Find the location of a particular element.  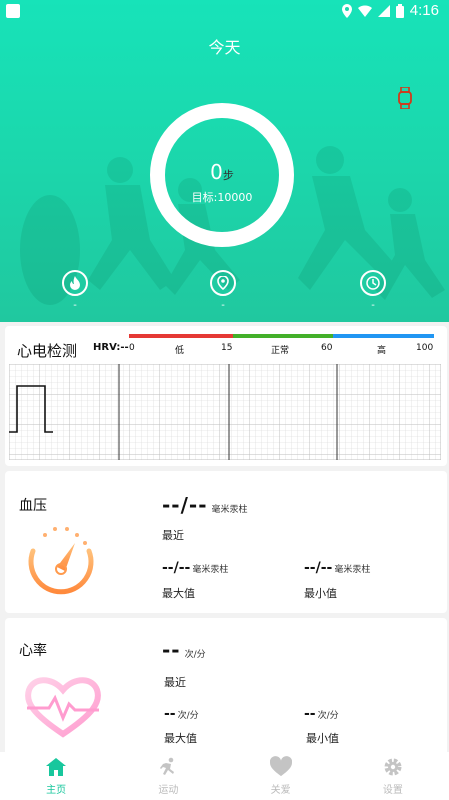

hrv-scale-60: 60 is located at coordinates (327, 348).